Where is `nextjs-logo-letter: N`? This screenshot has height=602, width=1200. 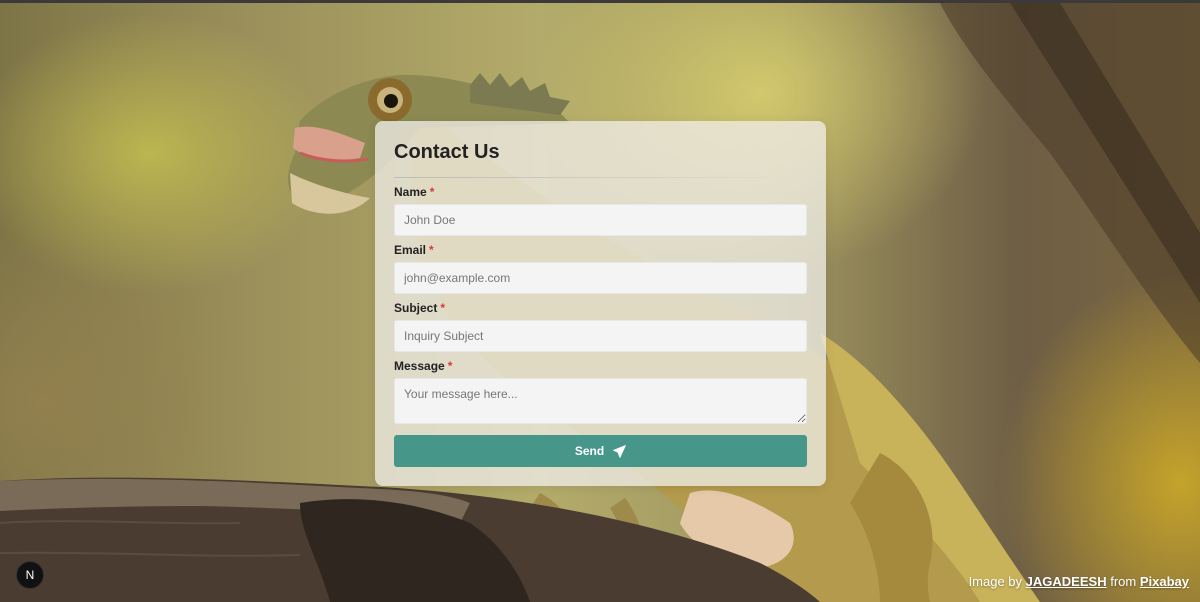 nextjs-logo-letter: N is located at coordinates (30, 575).